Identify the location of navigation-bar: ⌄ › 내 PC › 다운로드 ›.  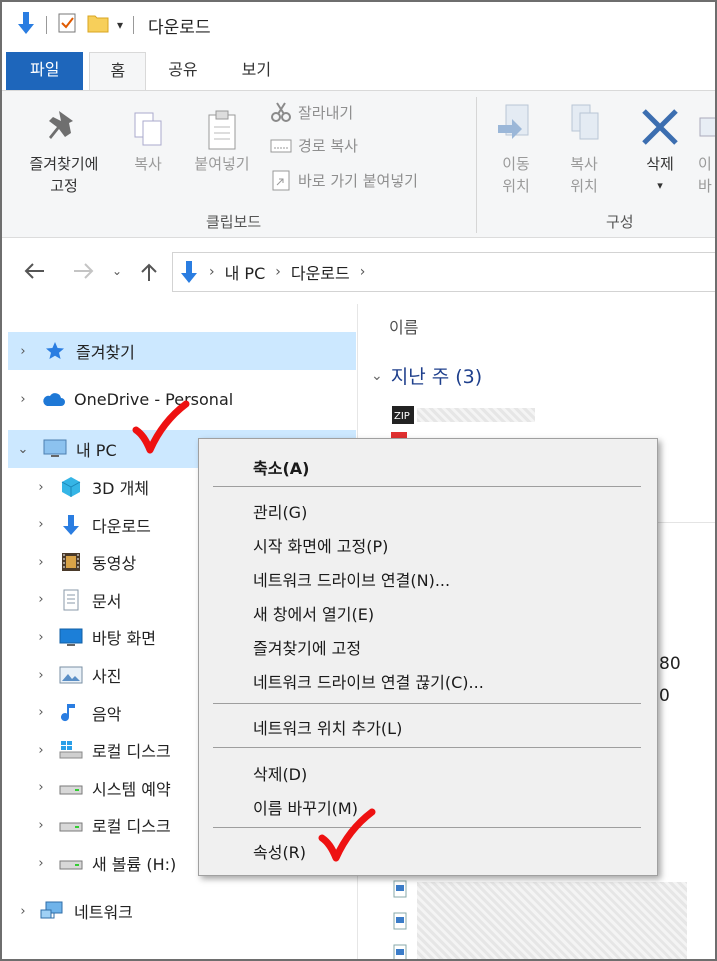
(358, 271).